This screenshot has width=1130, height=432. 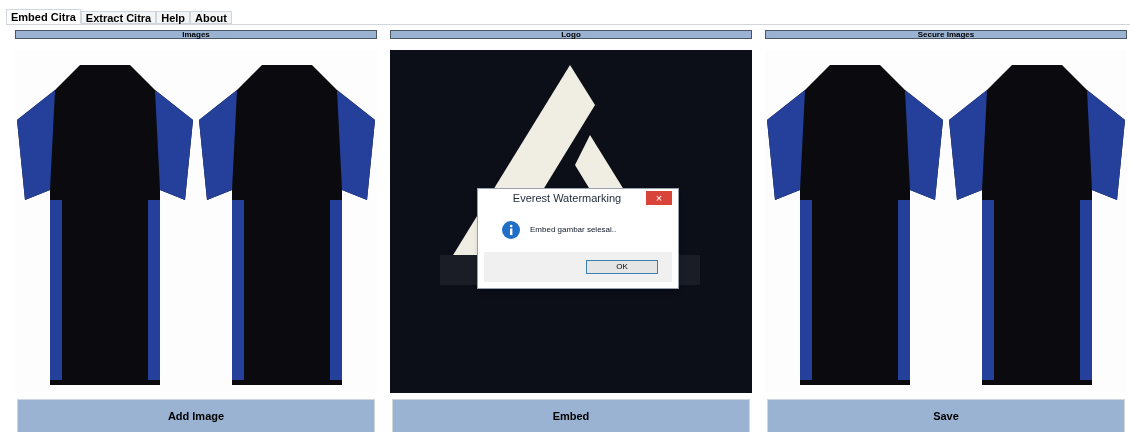 I want to click on tab: Embed Citra, so click(x=43, y=16).